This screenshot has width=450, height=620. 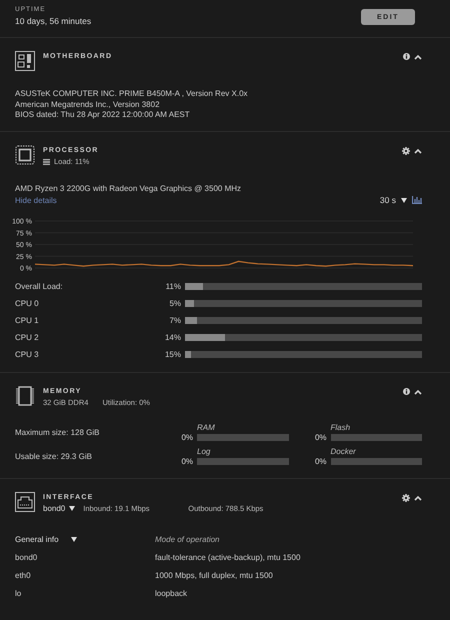 I want to click on meter-name: RAM, so click(x=206, y=427).